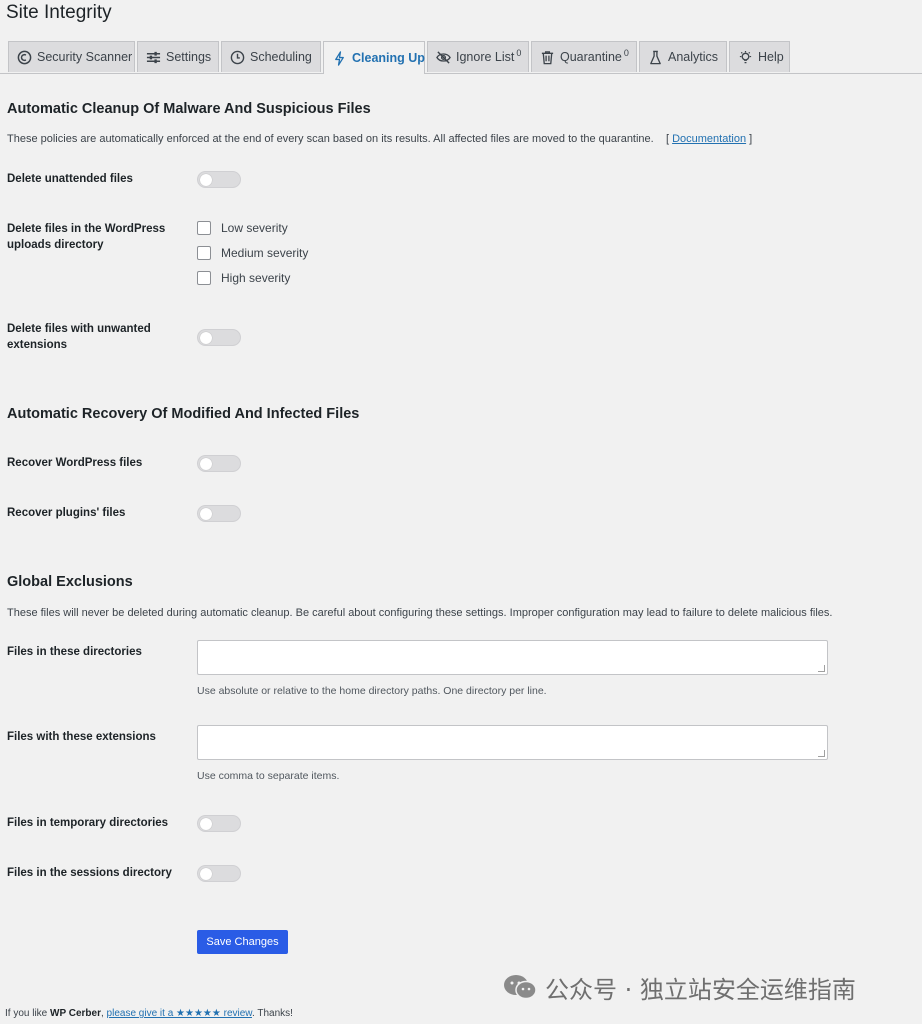 Image resolution: width=922 pixels, height=1024 pixels. I want to click on doc-bracket-close: ], so click(751, 139).